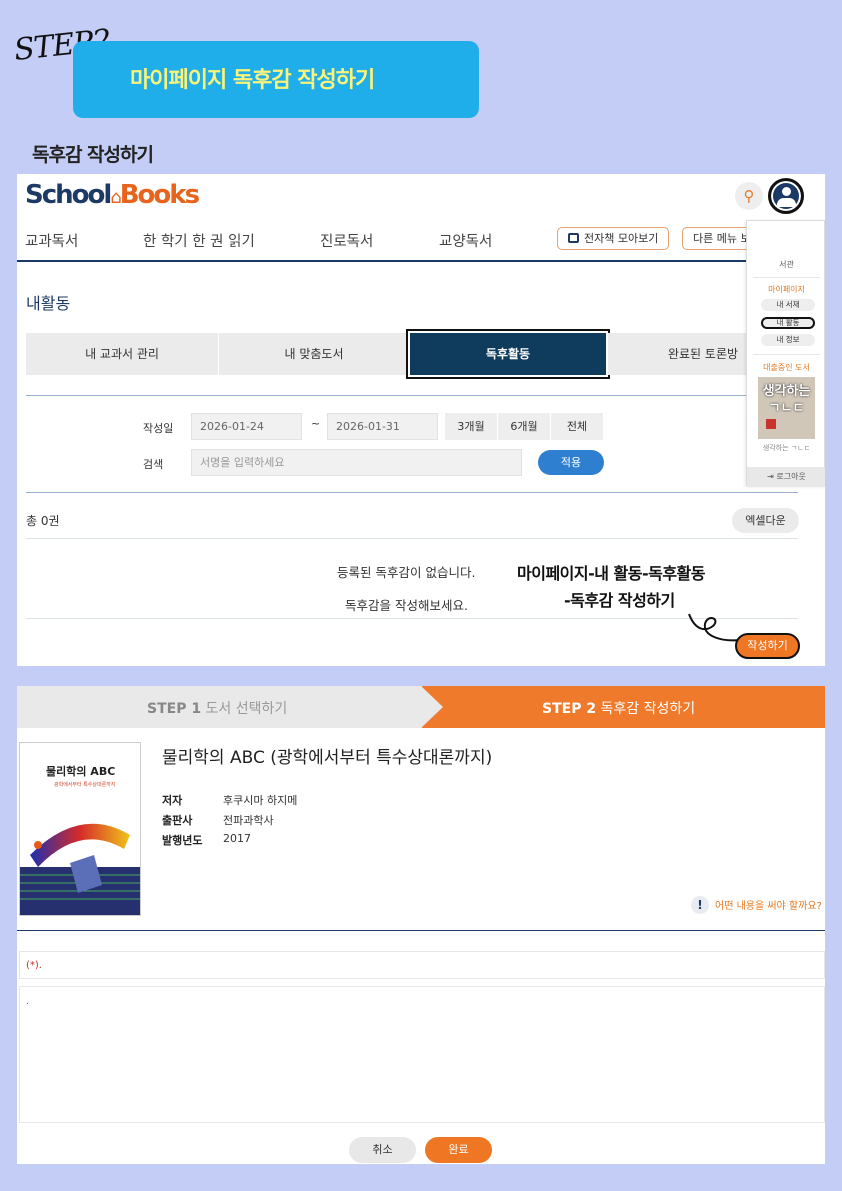  What do you see at coordinates (412, 492) in the screenshot?
I see `filter-bottom-divider` at bounding box center [412, 492].